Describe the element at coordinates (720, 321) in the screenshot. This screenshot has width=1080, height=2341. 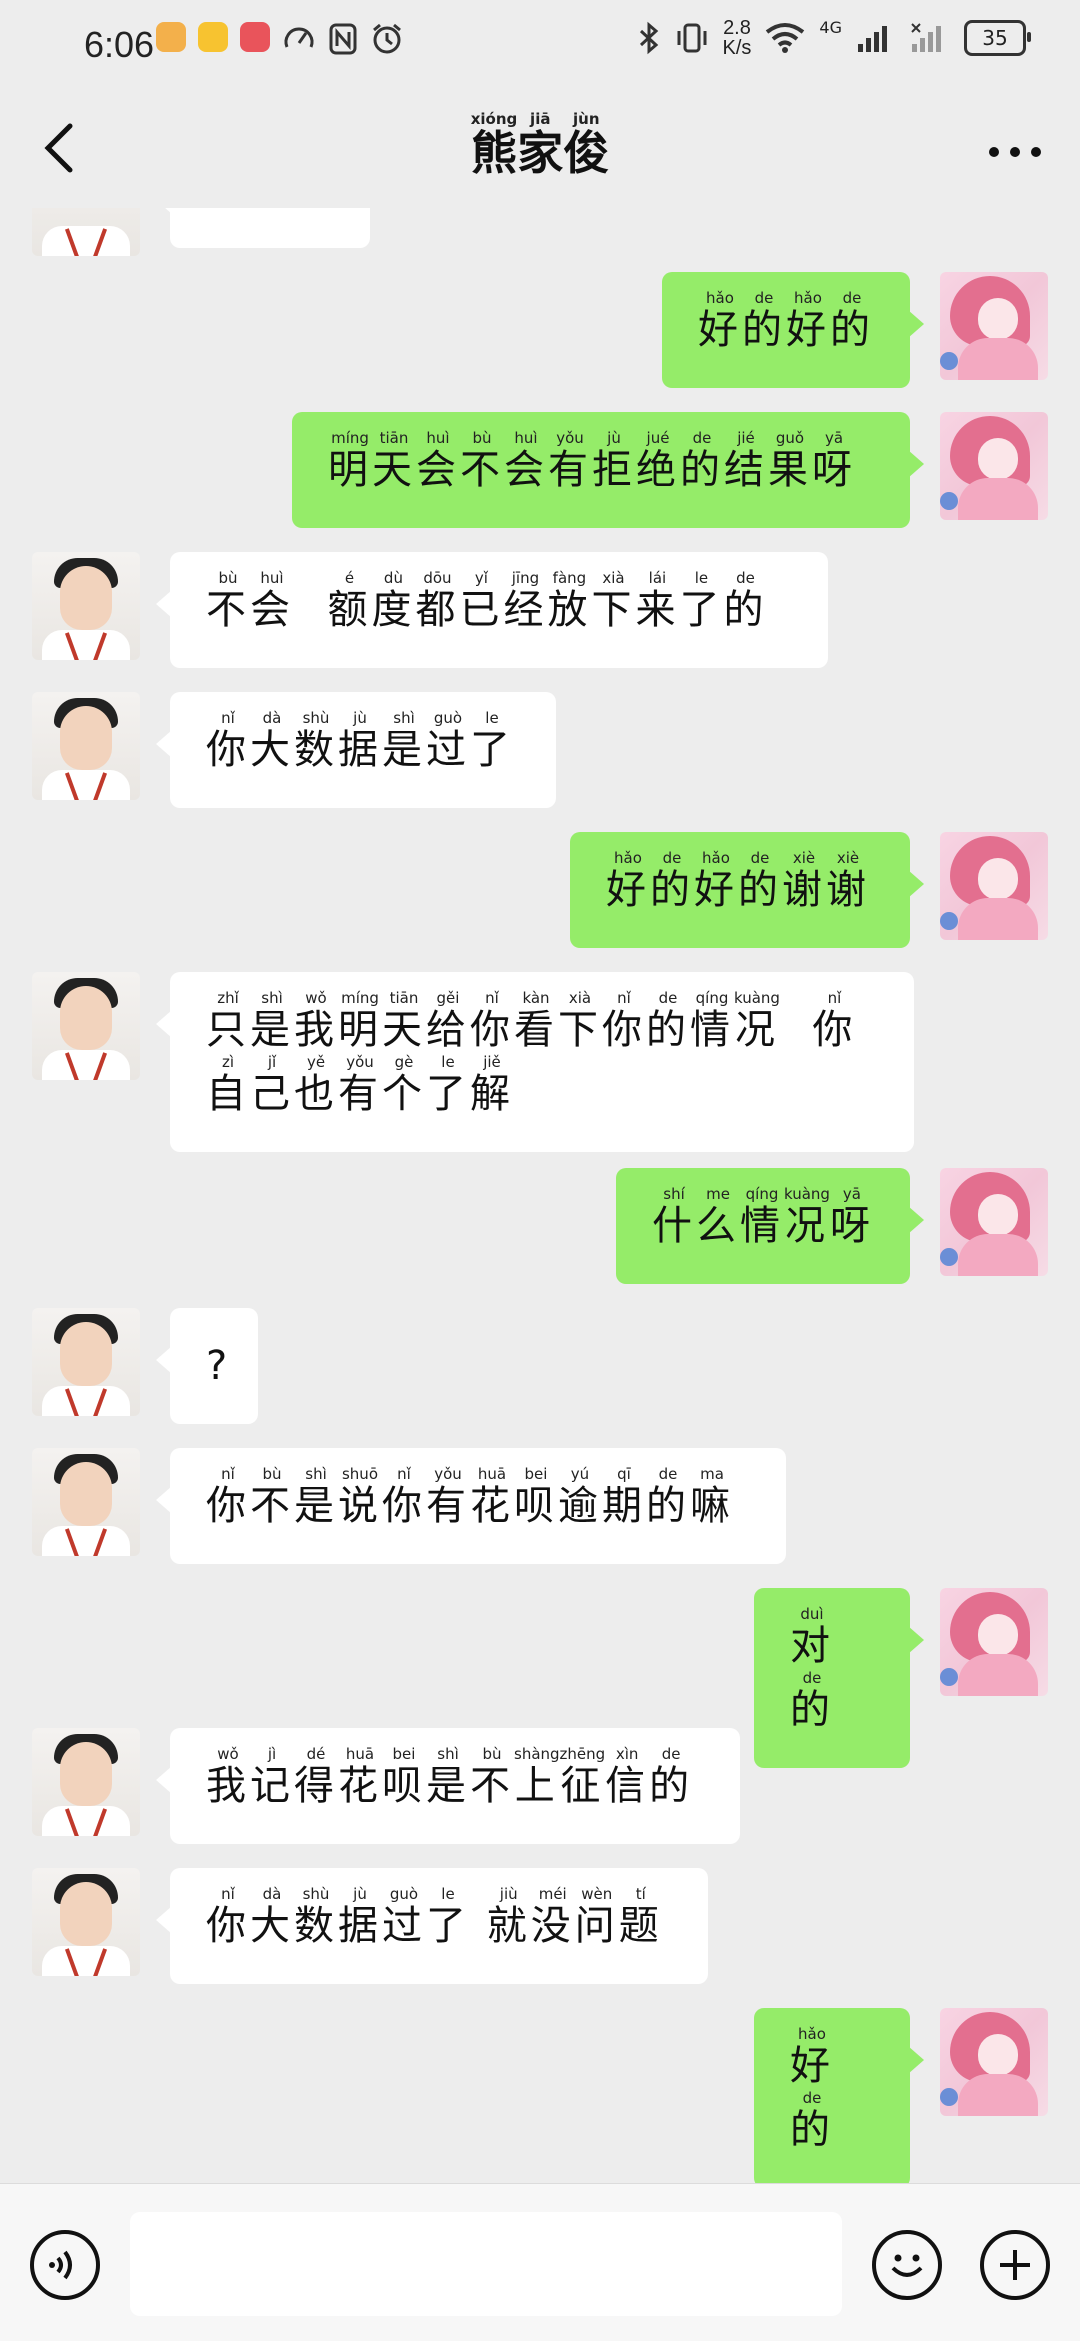
I see `ruby-char: 好hǎo` at that location.